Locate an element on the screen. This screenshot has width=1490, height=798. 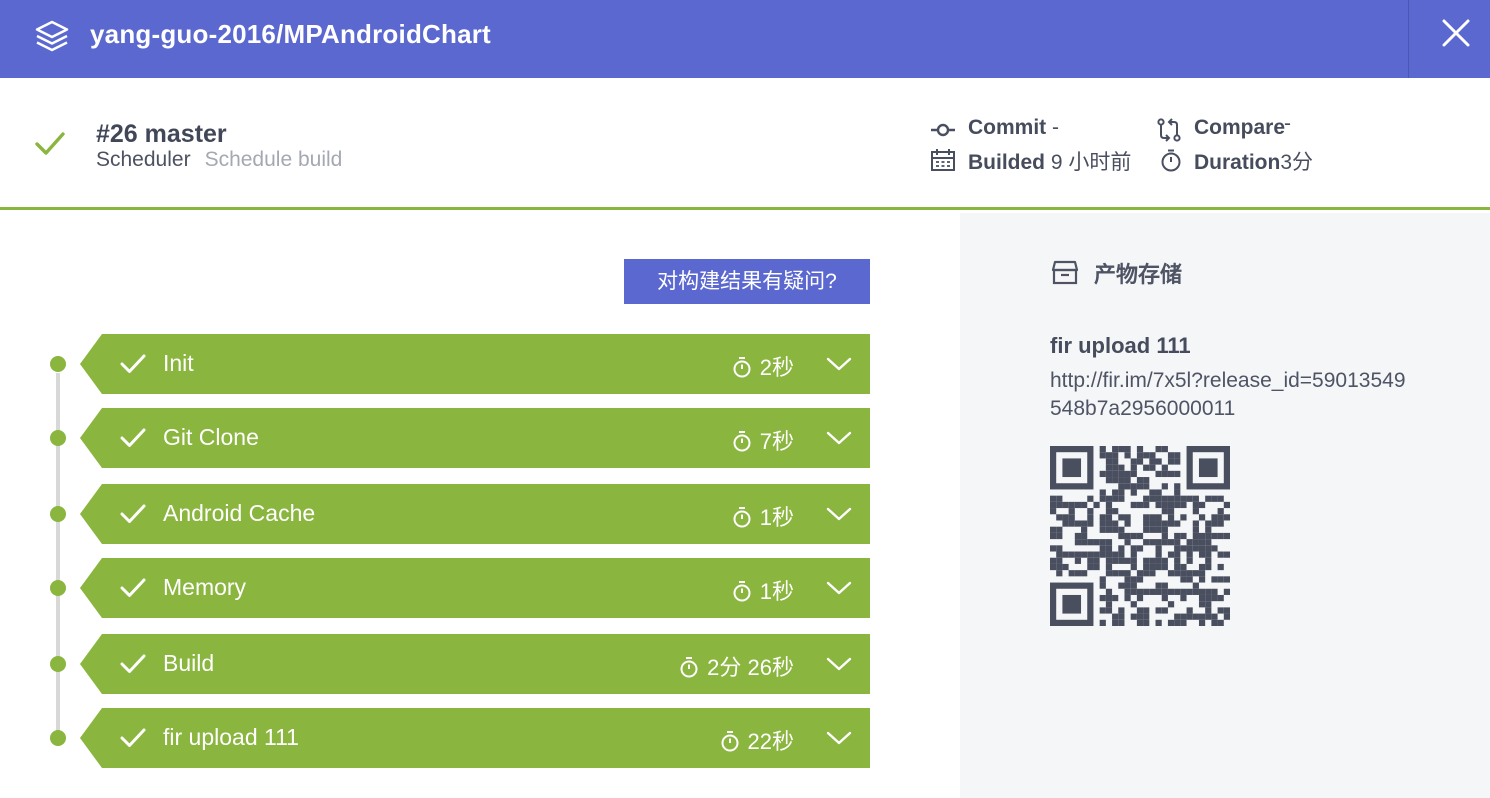
timeline-line is located at coordinates (58, 558).